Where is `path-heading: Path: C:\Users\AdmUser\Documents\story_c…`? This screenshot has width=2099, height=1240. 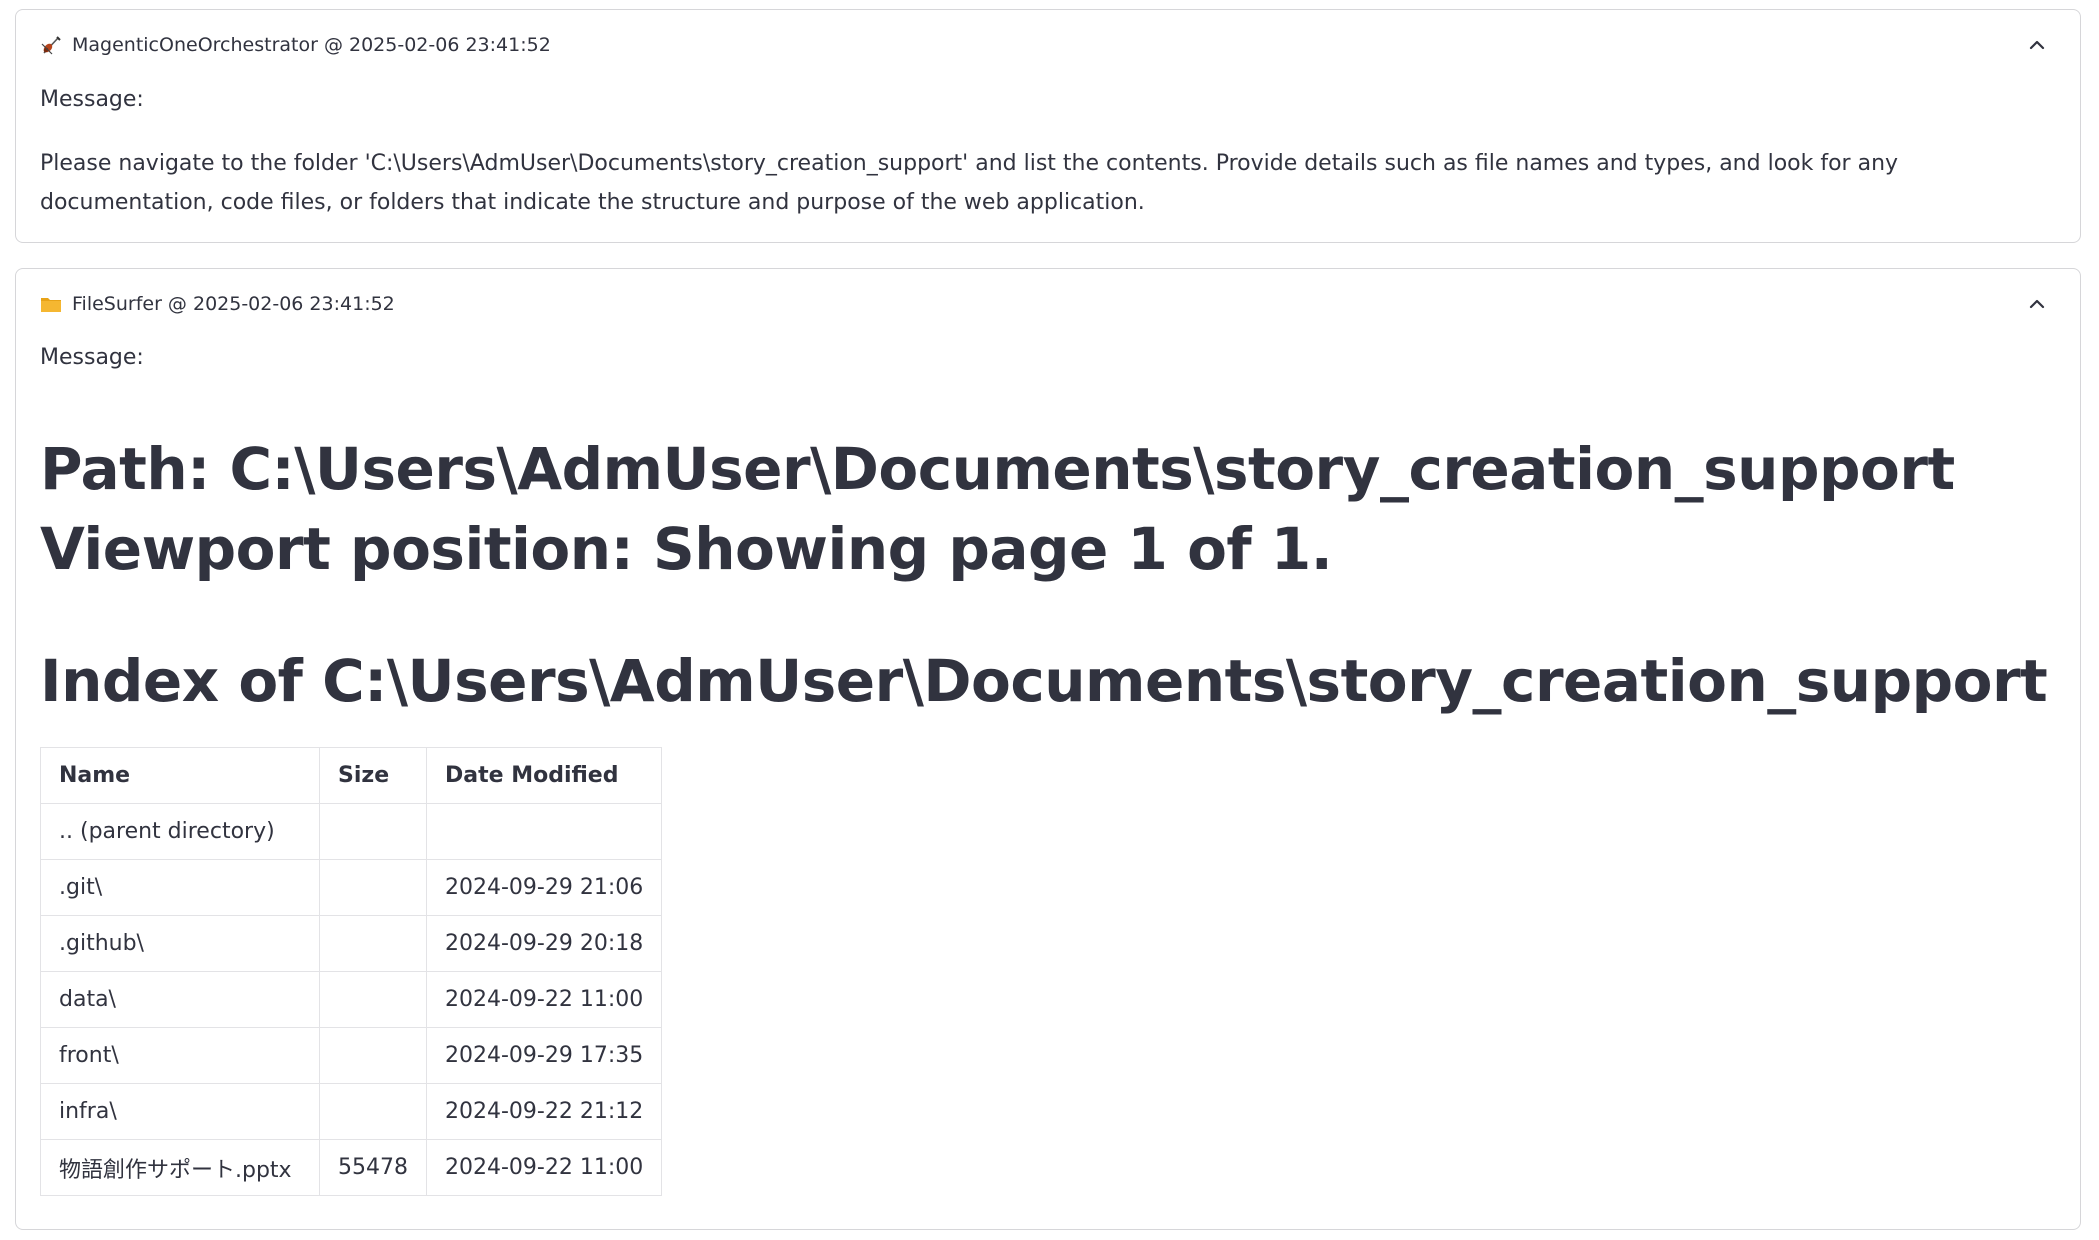
path-heading: Path: C:\Users\AdmUser\Documents\story_c… is located at coordinates (997, 469).